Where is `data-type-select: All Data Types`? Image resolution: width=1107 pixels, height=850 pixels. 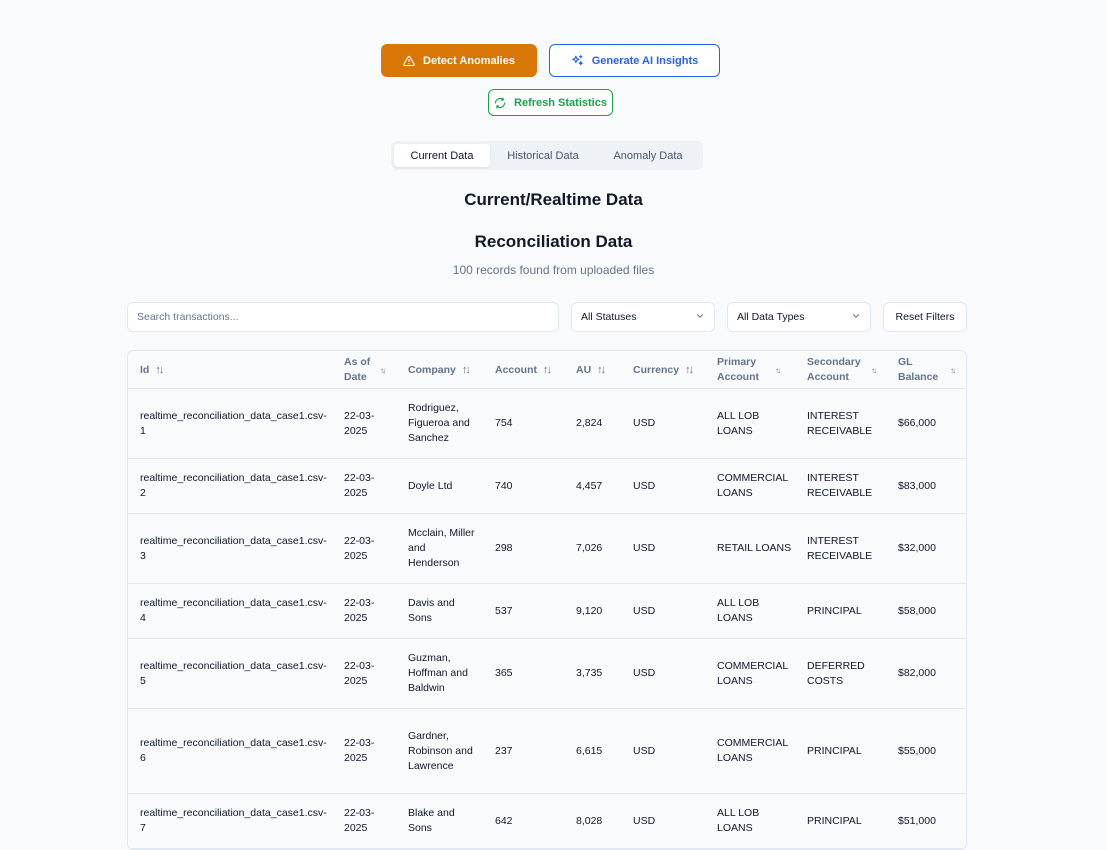
data-type-select: All Data Types is located at coordinates (799, 317).